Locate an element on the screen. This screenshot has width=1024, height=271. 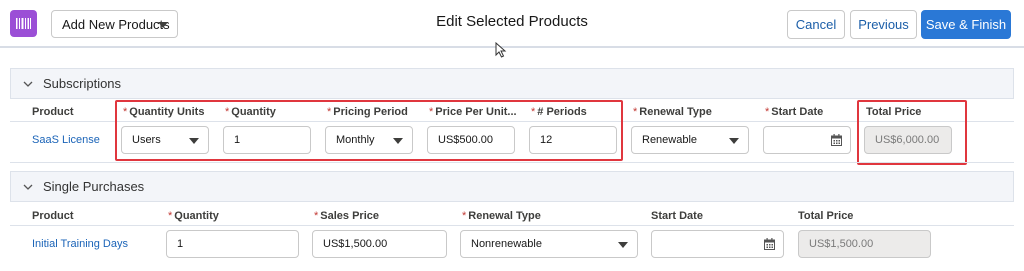
add-new-products-label: Add New Products is located at coordinates (116, 24).